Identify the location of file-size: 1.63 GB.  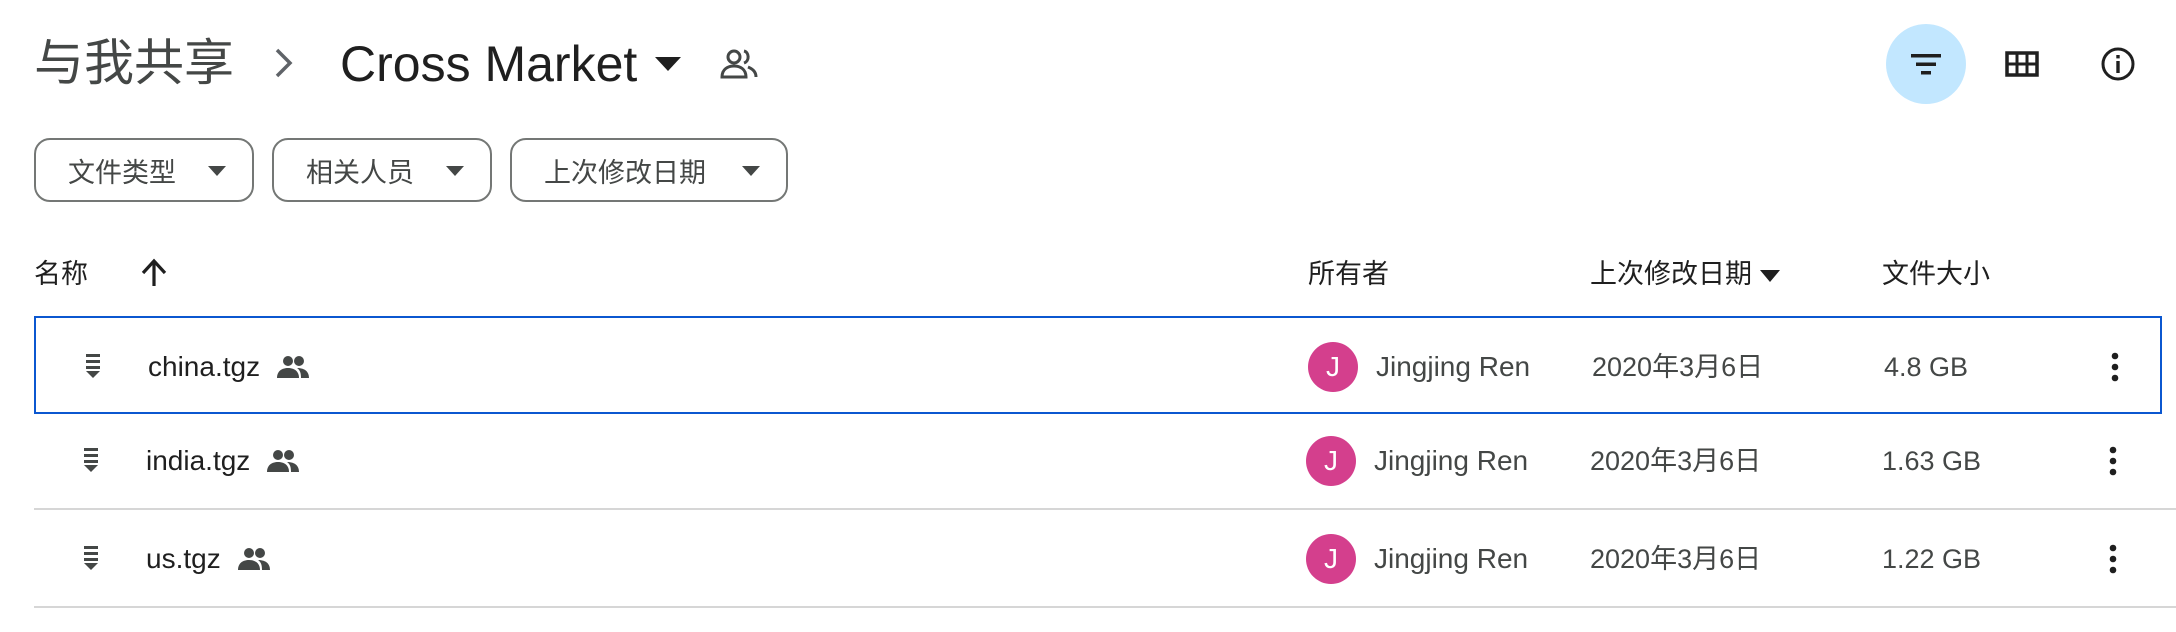
(1932, 461).